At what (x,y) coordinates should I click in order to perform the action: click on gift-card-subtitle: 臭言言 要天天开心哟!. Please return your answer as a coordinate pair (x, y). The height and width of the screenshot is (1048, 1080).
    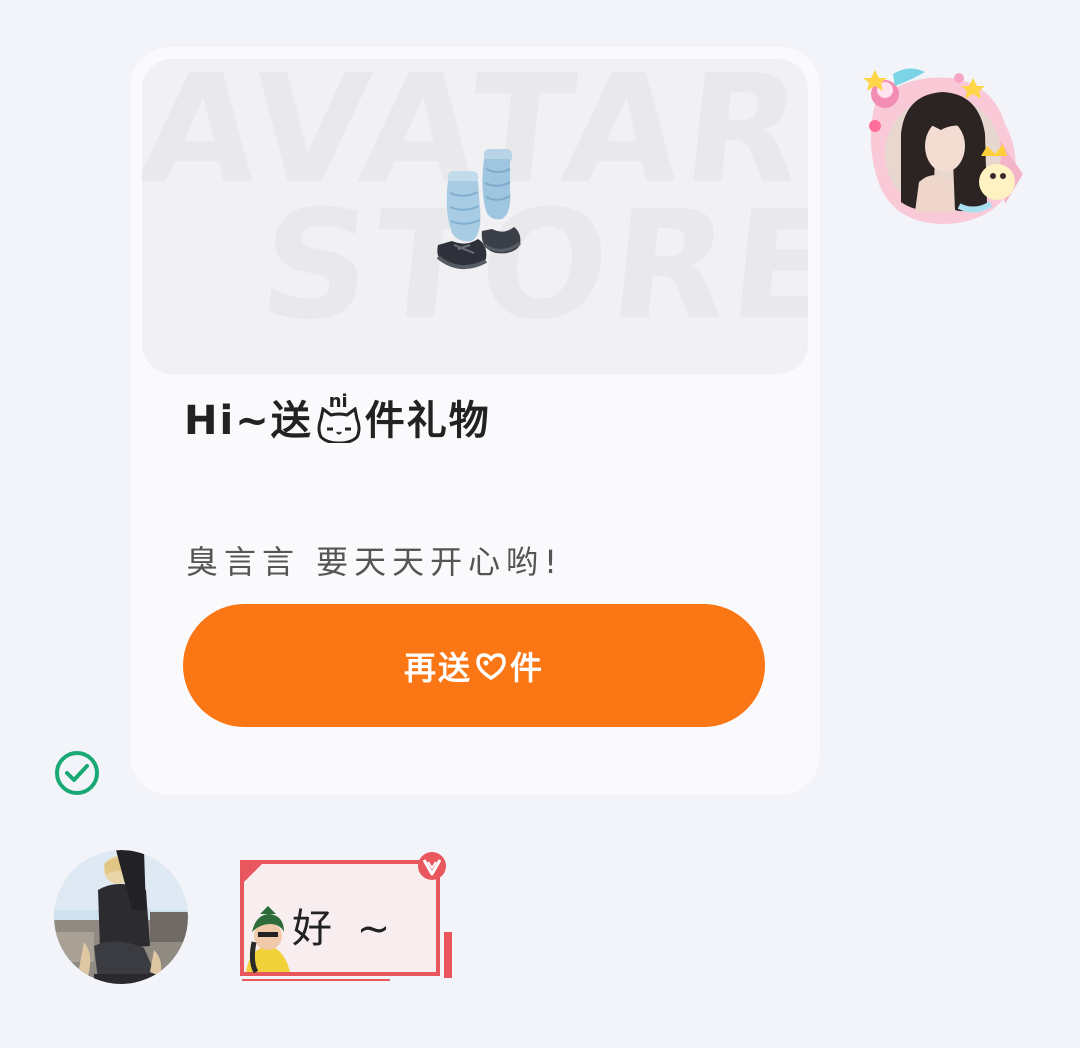
    Looking at the image, I should click on (375, 562).